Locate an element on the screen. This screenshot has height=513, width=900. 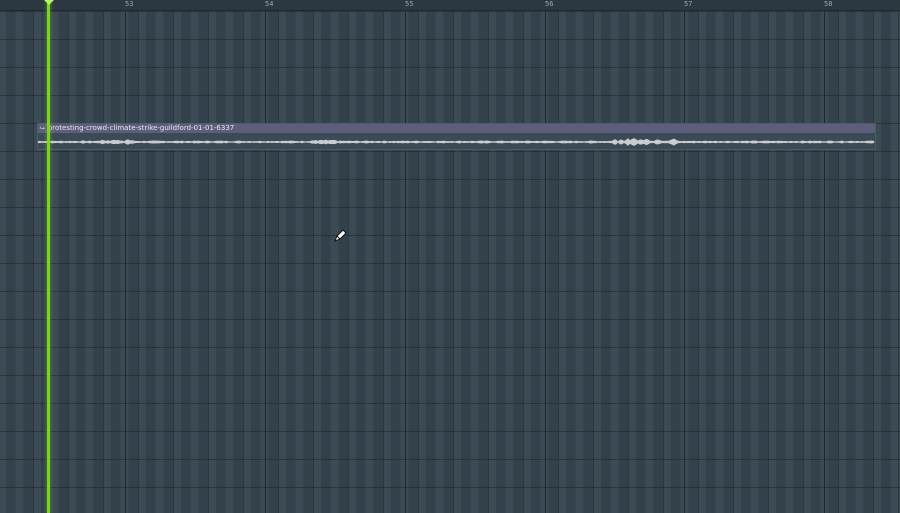
bar-number-57: 57 is located at coordinates (688, 4).